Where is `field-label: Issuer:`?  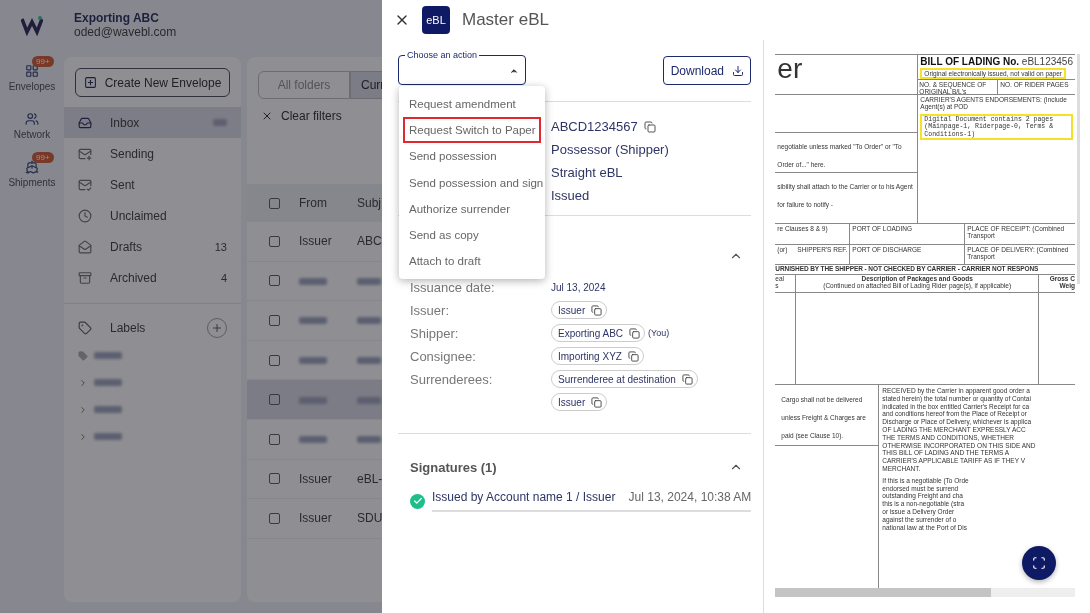 field-label: Issuer: is located at coordinates (430, 311).